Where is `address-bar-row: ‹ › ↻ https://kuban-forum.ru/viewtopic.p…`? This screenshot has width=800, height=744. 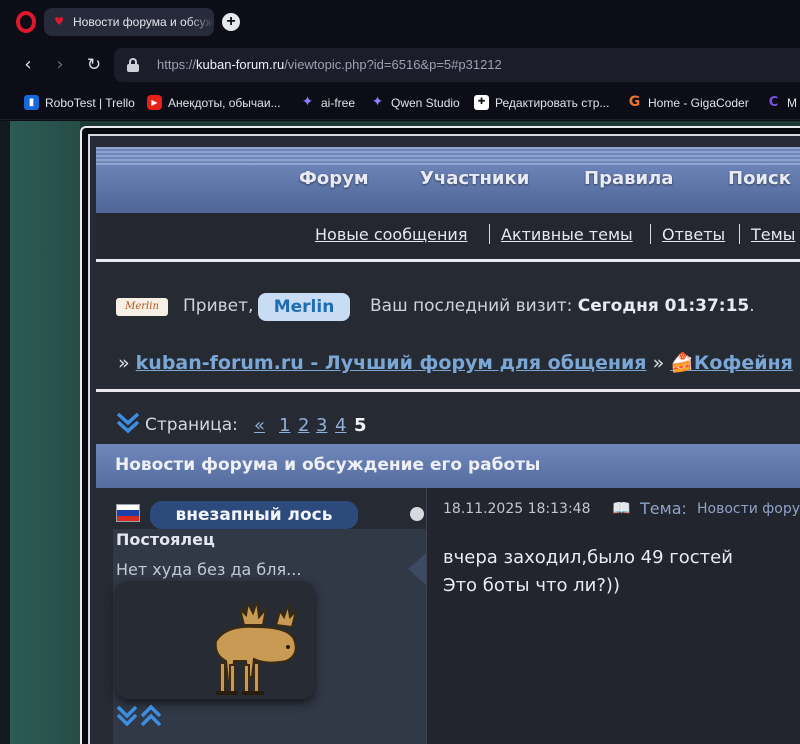
address-bar-row: ‹ › ↻ https://kuban-forum.ru/viewtopic.p… is located at coordinates (400, 65).